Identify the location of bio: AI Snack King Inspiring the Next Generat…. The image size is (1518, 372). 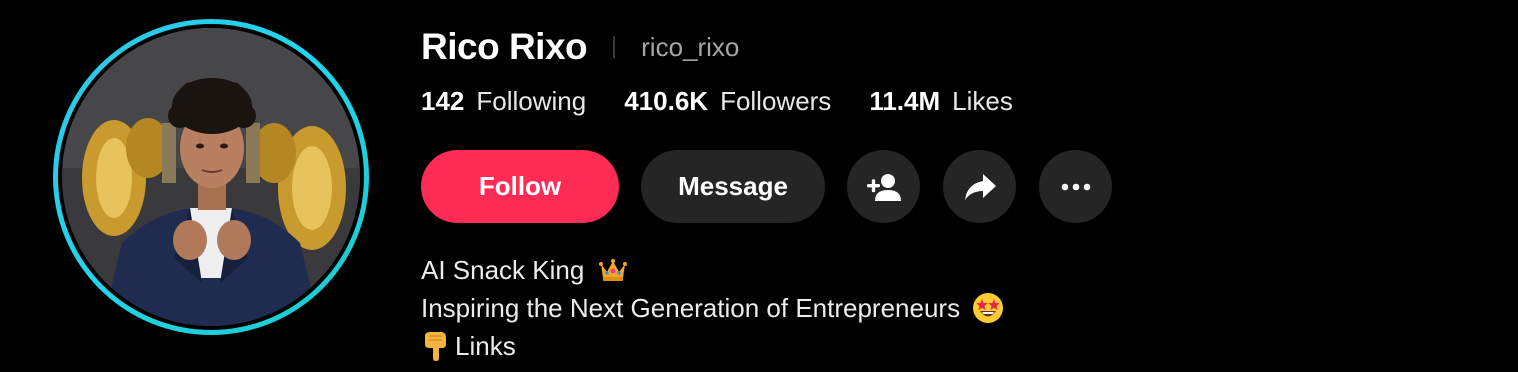
(712, 308).